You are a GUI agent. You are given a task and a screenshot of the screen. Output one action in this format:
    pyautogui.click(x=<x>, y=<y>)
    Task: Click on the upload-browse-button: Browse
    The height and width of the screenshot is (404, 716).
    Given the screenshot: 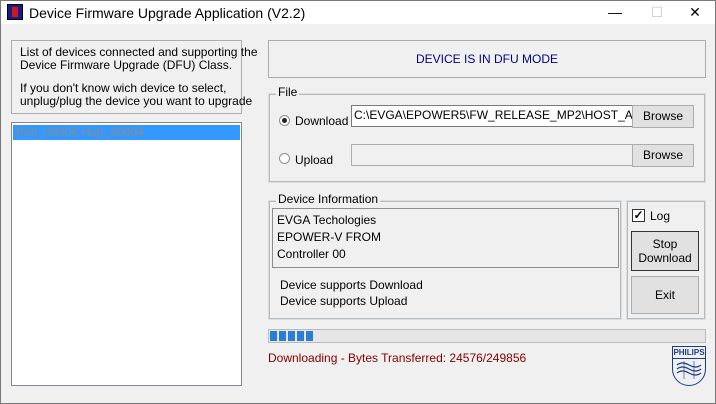 What is the action you would take?
    pyautogui.click(x=663, y=155)
    